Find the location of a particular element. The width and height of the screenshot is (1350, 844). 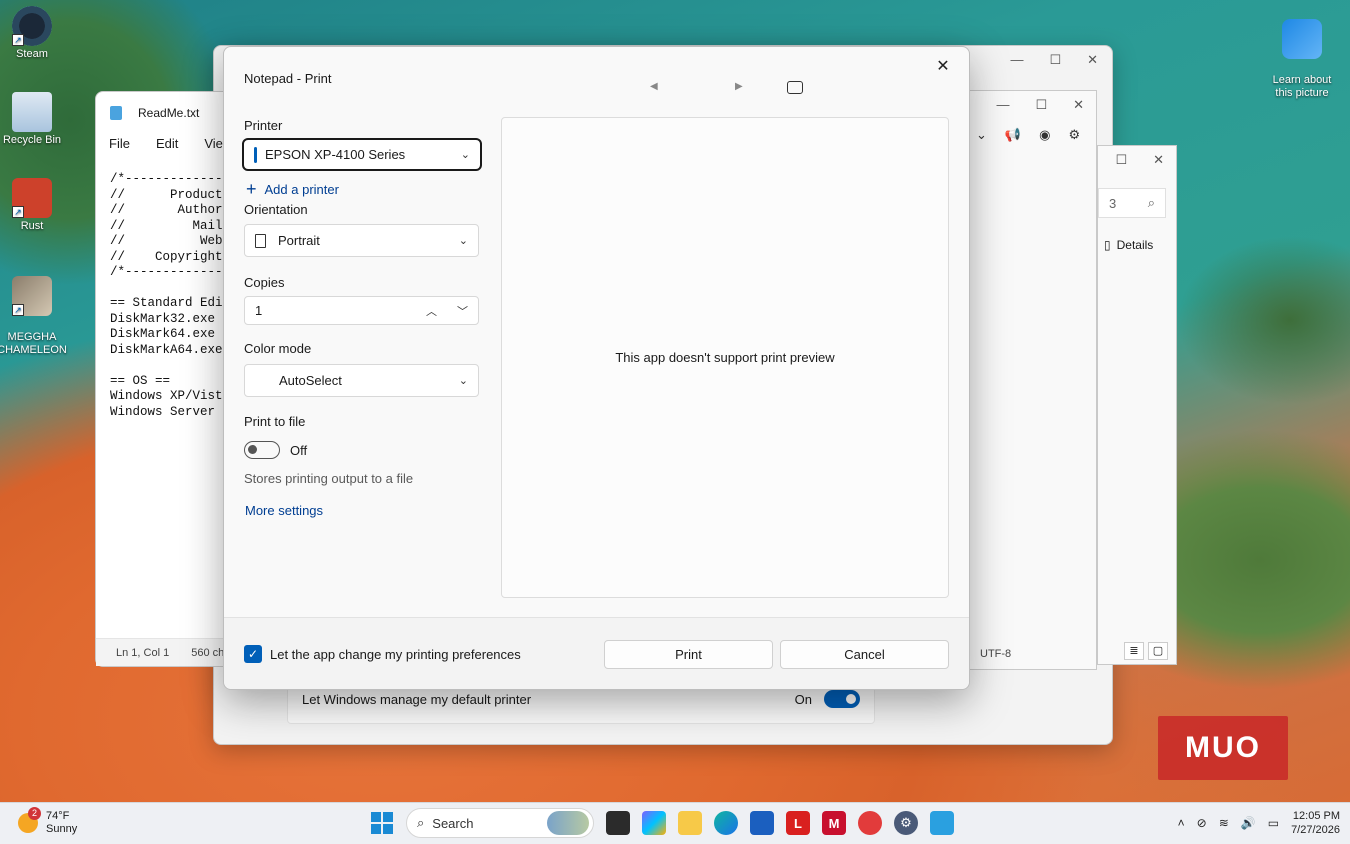

checkmark-icon: ✓ is located at coordinates (253, 654).